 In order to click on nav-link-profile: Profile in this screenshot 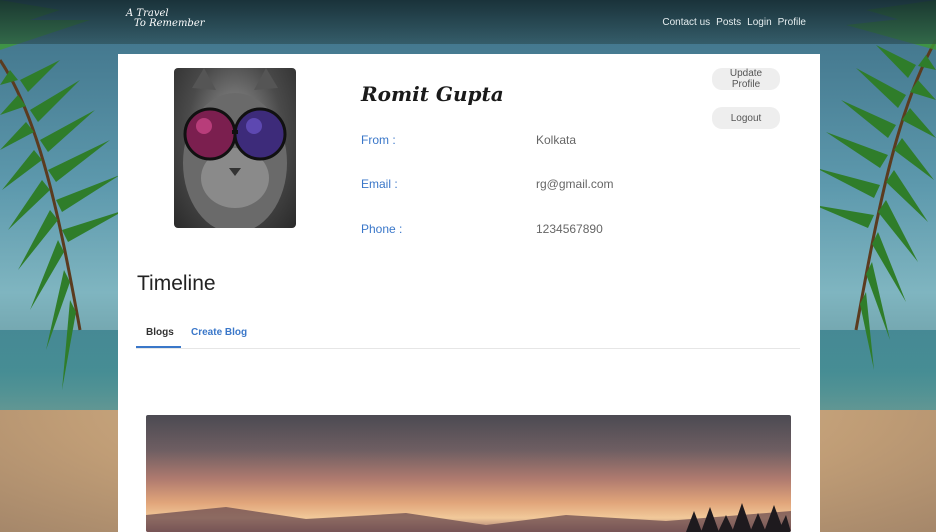, I will do `click(792, 22)`.